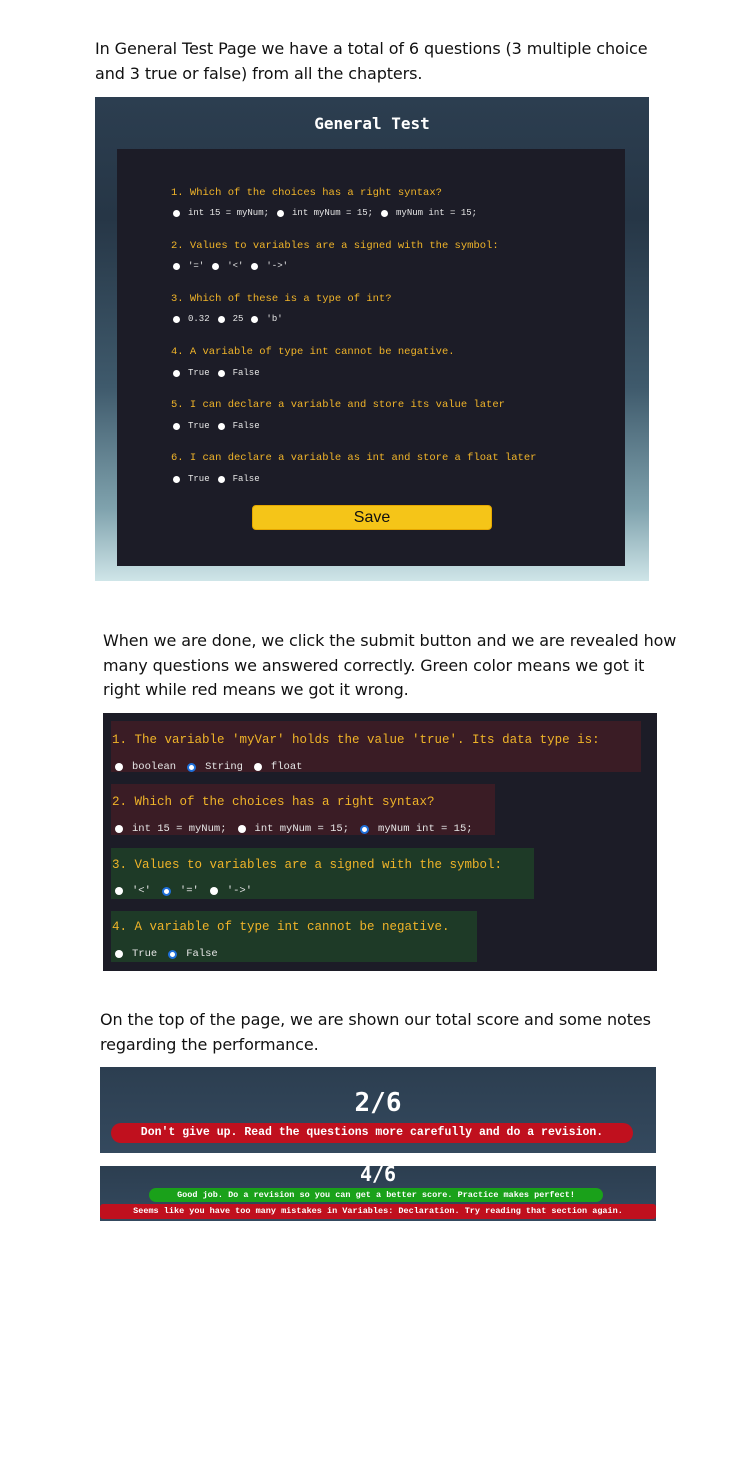 The image size is (750, 1459). I want to click on radio-option-selected: String, so click(215, 767).